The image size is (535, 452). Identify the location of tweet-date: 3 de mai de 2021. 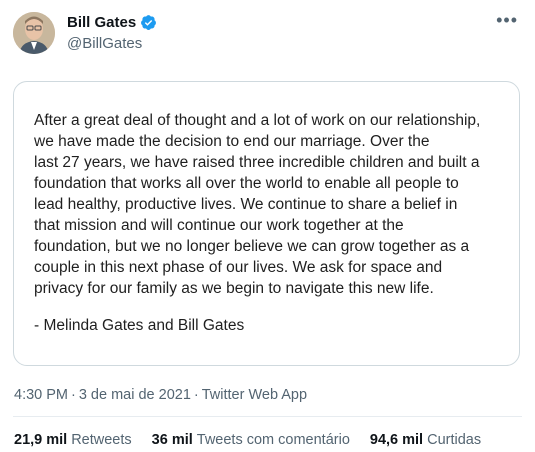
(135, 395).